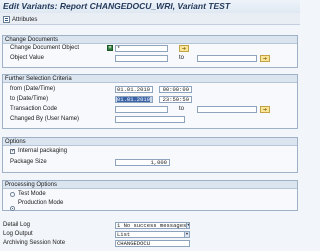 The image size is (320, 251). What do you see at coordinates (18, 234) in the screenshot?
I see `log-output-label: Log Output` at bounding box center [18, 234].